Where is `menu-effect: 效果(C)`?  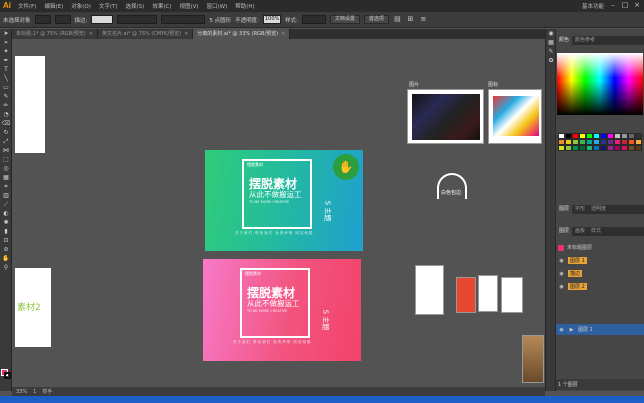
menu-effect: 效果(C) is located at coordinates (161, 6).